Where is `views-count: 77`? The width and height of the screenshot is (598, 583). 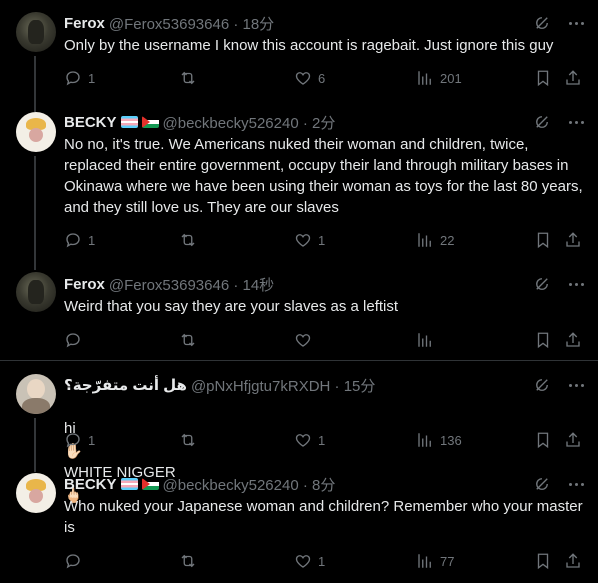 views-count: 77 is located at coordinates (447, 561).